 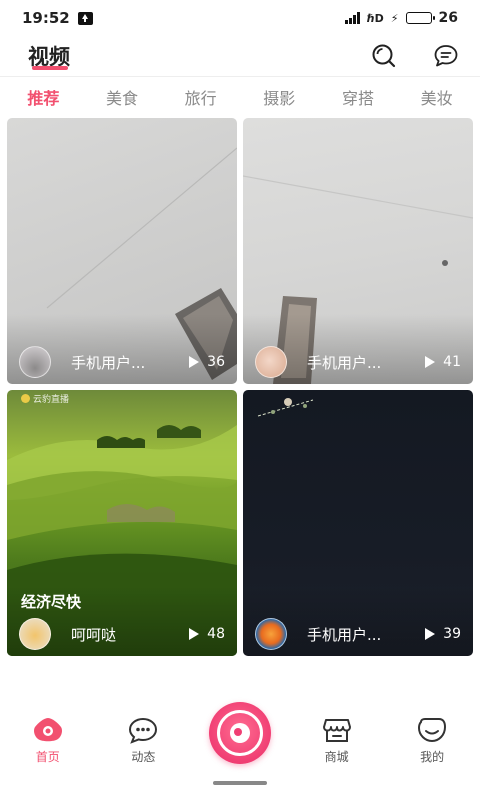 I want to click on play-count-value: 41, so click(x=452, y=362).